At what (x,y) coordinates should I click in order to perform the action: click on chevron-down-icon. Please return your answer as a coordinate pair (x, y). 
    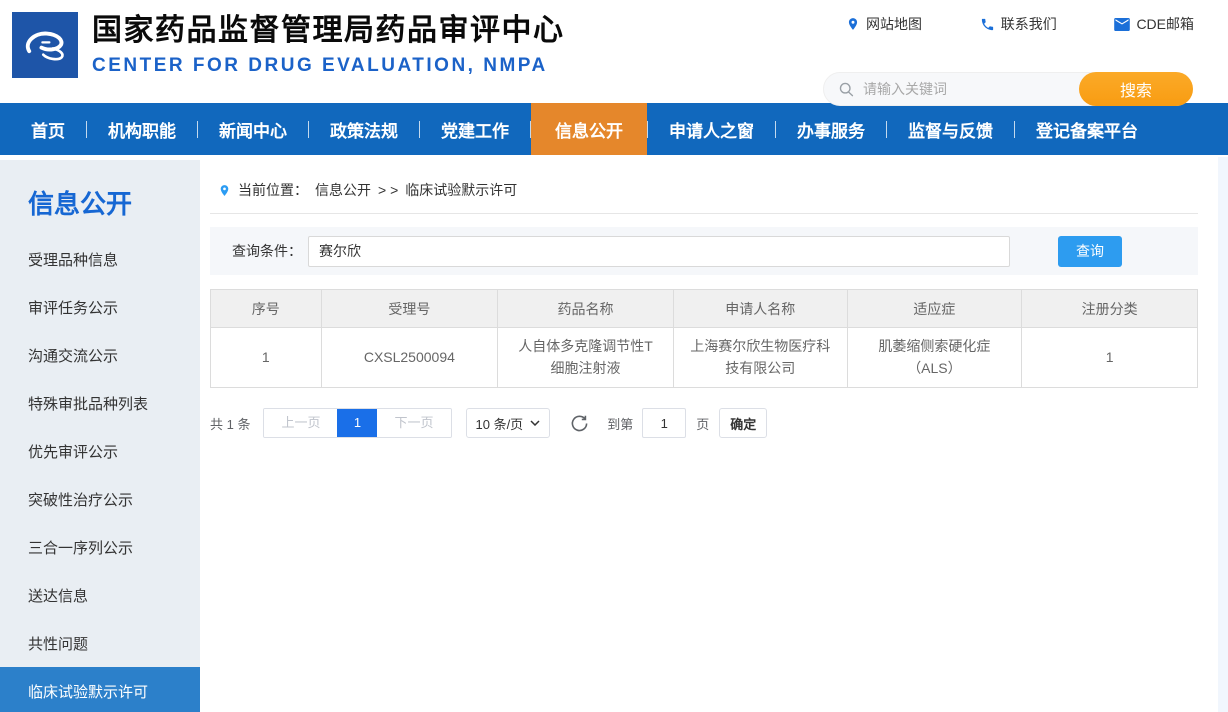
    Looking at the image, I should click on (535, 423).